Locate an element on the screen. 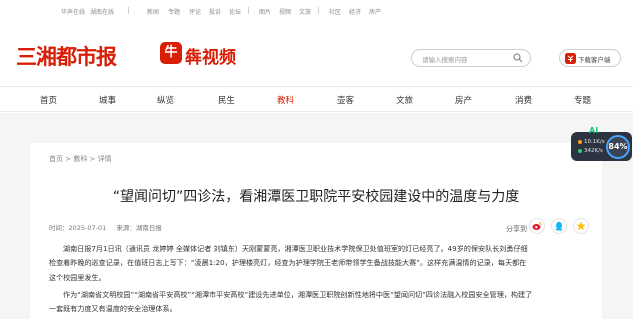 Image resolution: width=633 pixels, height=319 pixels. article-meta: 时间：2025-07-01 来源：湖南日报 is located at coordinates (109, 227).